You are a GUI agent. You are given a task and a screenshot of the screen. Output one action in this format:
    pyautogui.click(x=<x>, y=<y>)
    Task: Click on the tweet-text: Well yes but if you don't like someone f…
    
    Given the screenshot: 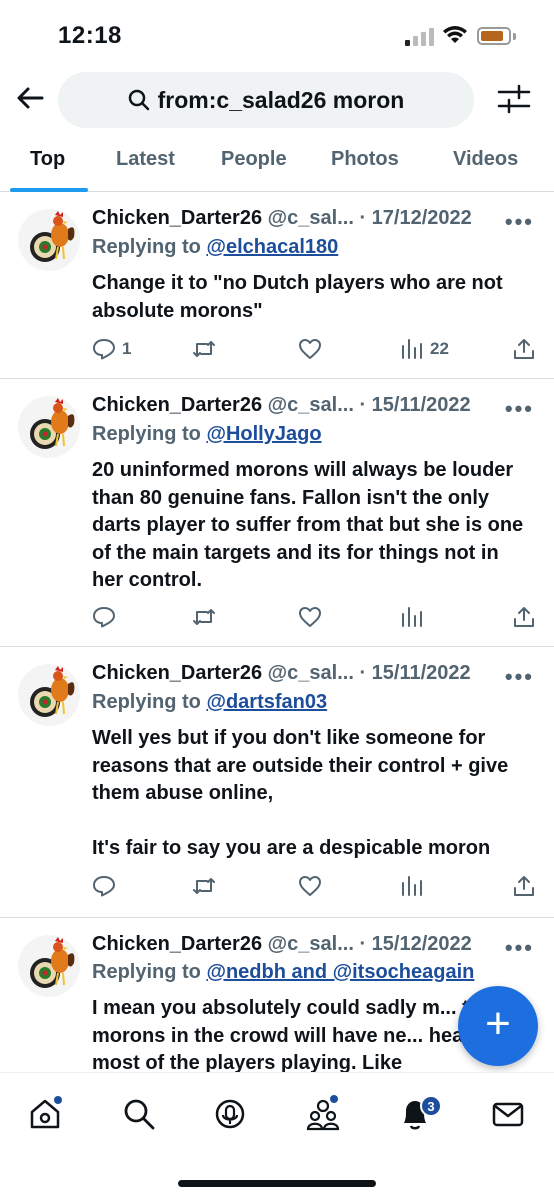 What is the action you would take?
    pyautogui.click(x=300, y=793)
    